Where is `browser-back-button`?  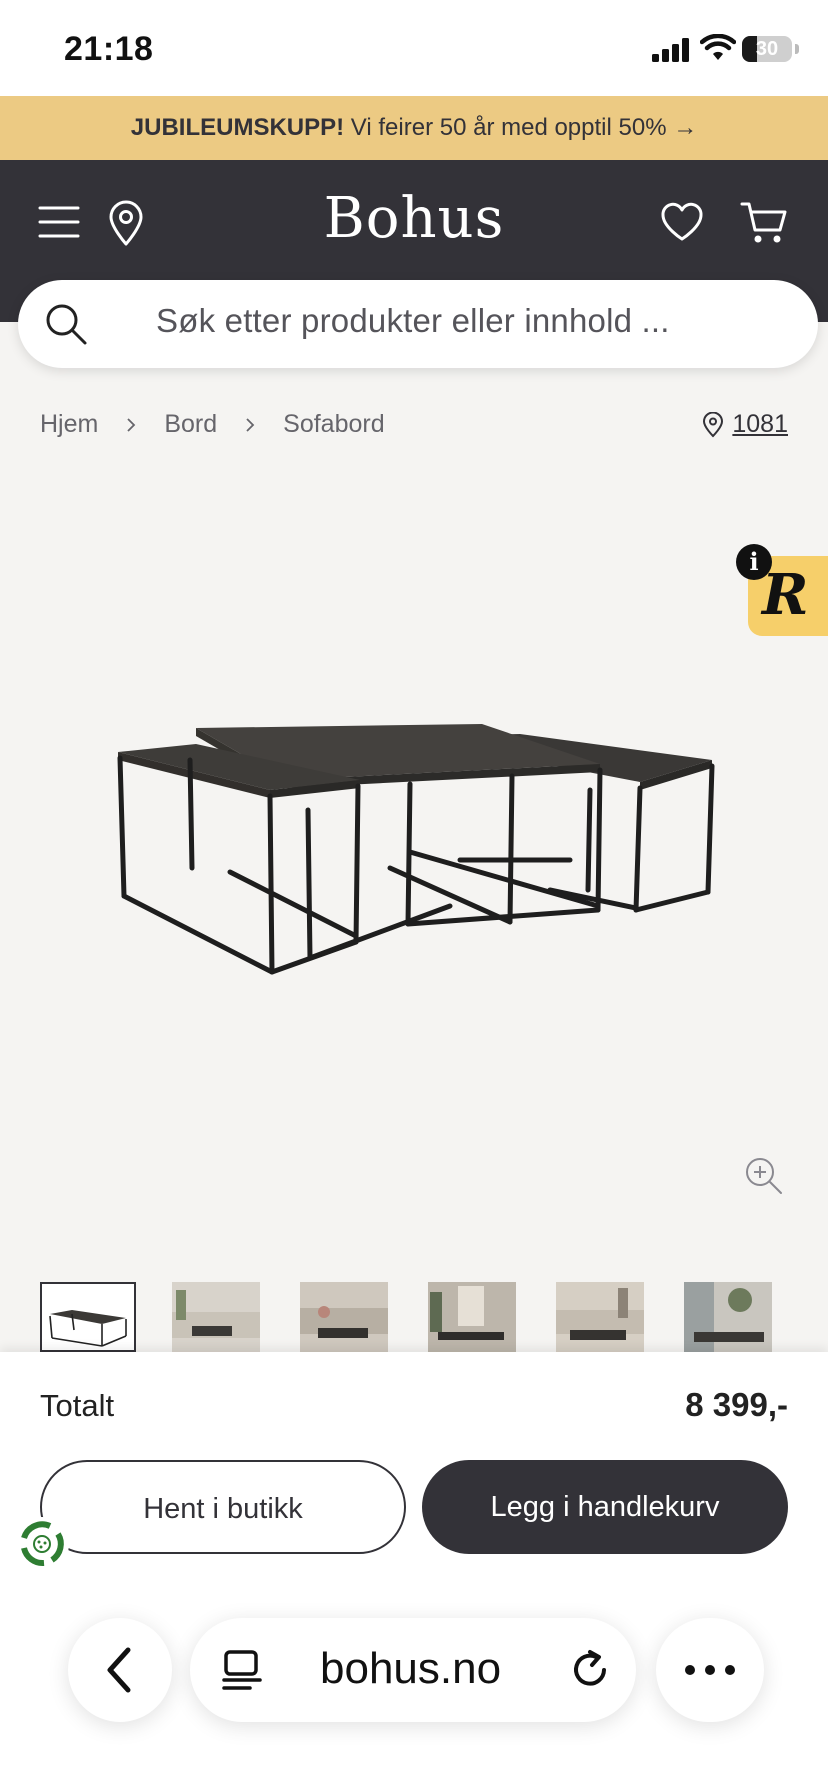
browser-back-button is located at coordinates (120, 1670).